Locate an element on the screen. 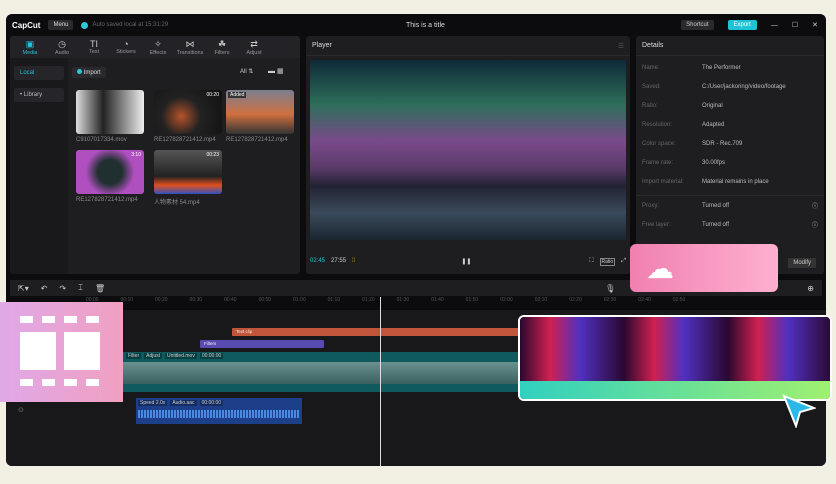 This screenshot has width=836, height=484. media-thumb: Added is located at coordinates (260, 112).